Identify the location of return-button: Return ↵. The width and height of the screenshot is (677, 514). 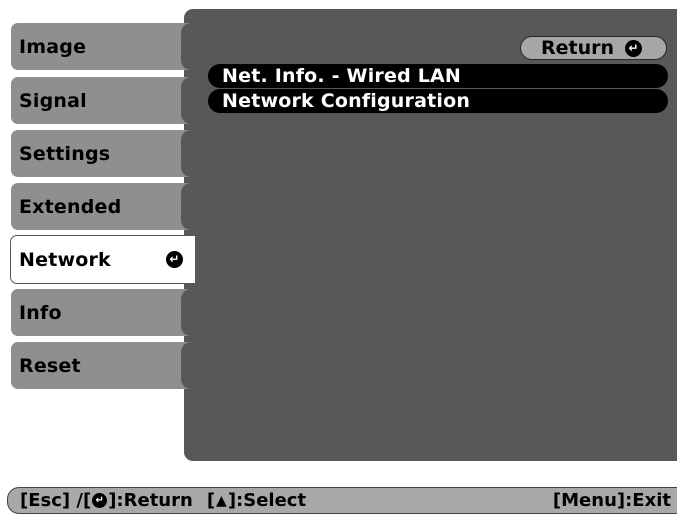
(593, 48).